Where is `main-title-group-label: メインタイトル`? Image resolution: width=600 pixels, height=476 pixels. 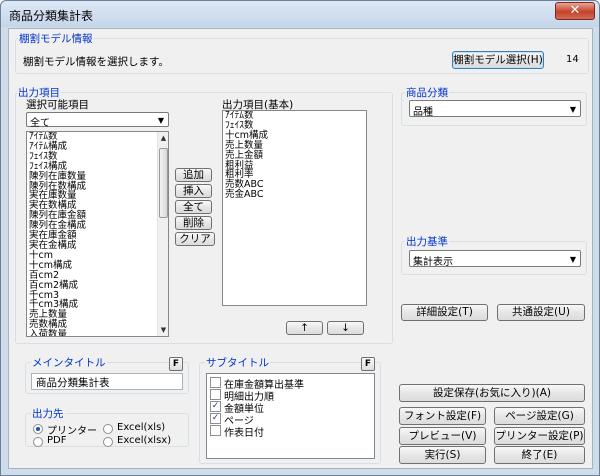 main-title-group-label: メインタイトル is located at coordinates (69, 362).